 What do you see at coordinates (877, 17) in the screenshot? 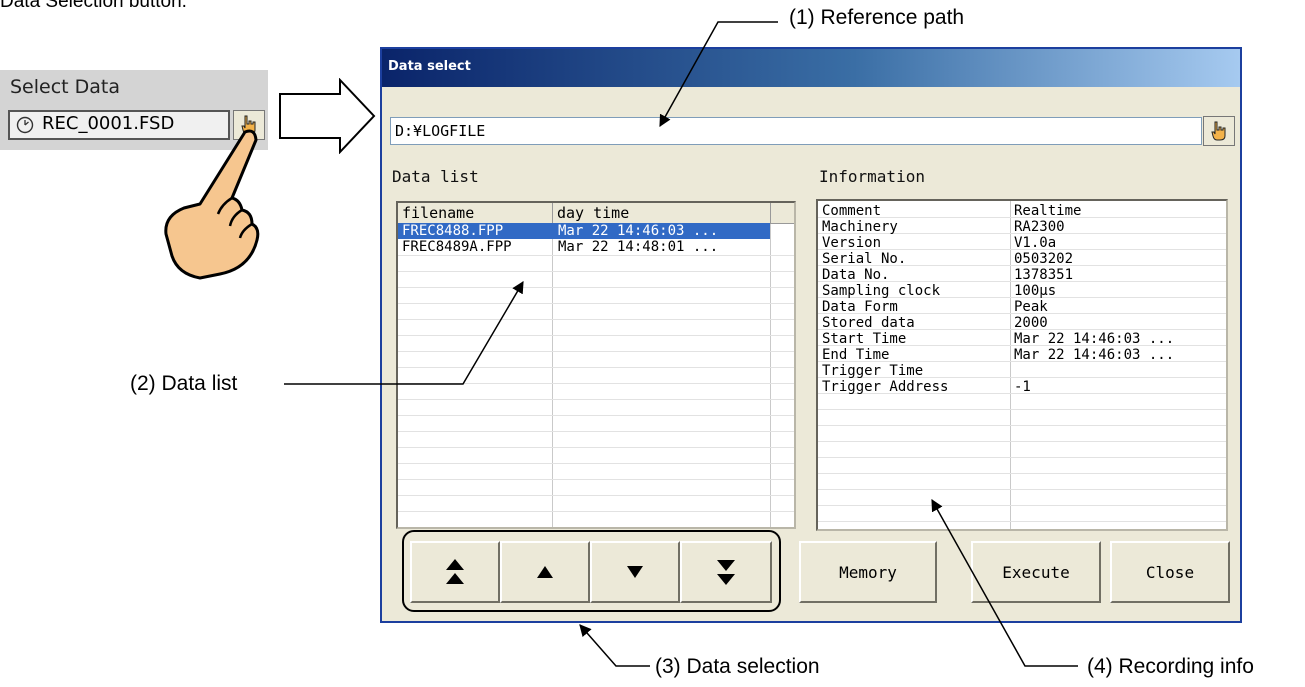
I see `callout-reference-path: (1) Reference path` at bounding box center [877, 17].